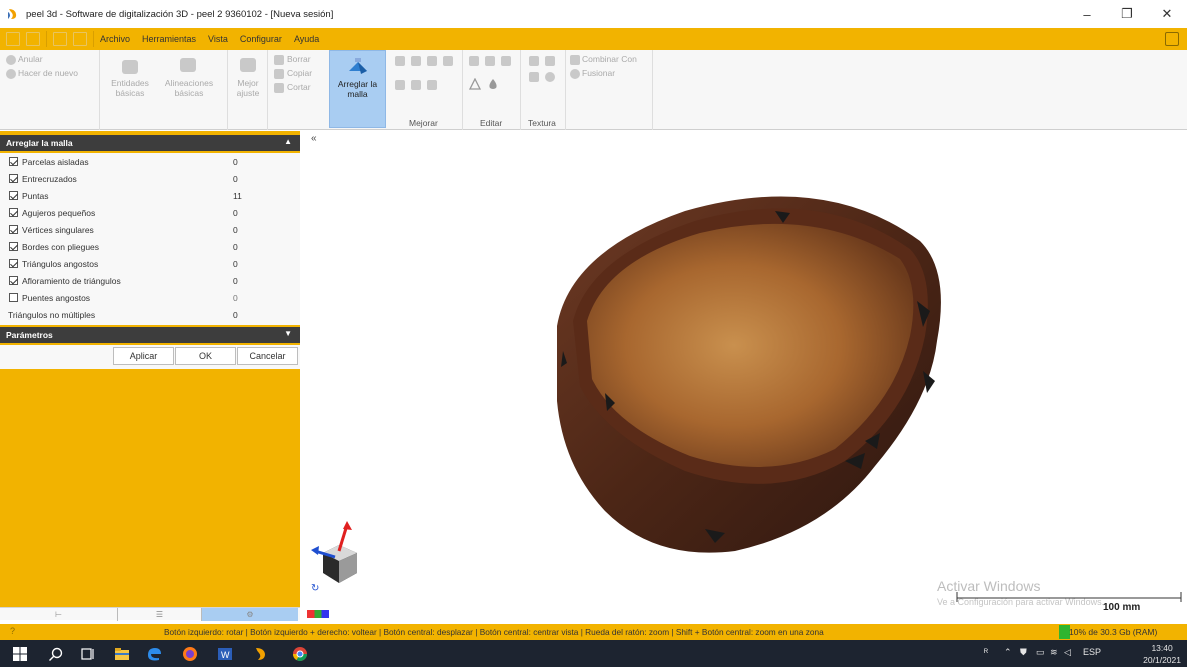  What do you see at coordinates (423, 123) in the screenshot?
I see `tab-mejorar: Mejorar` at bounding box center [423, 123].